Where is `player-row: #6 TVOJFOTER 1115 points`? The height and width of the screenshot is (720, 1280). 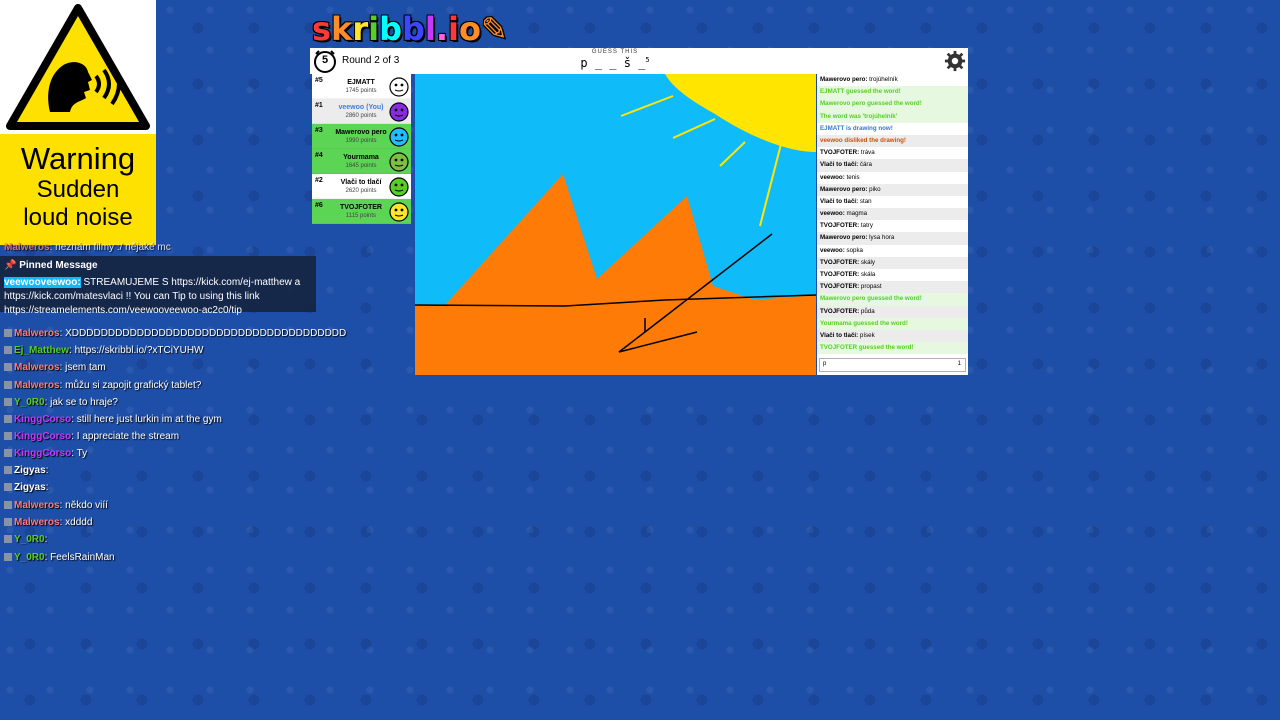 player-row: #6 TVOJFOTER 1115 points is located at coordinates (361, 211).